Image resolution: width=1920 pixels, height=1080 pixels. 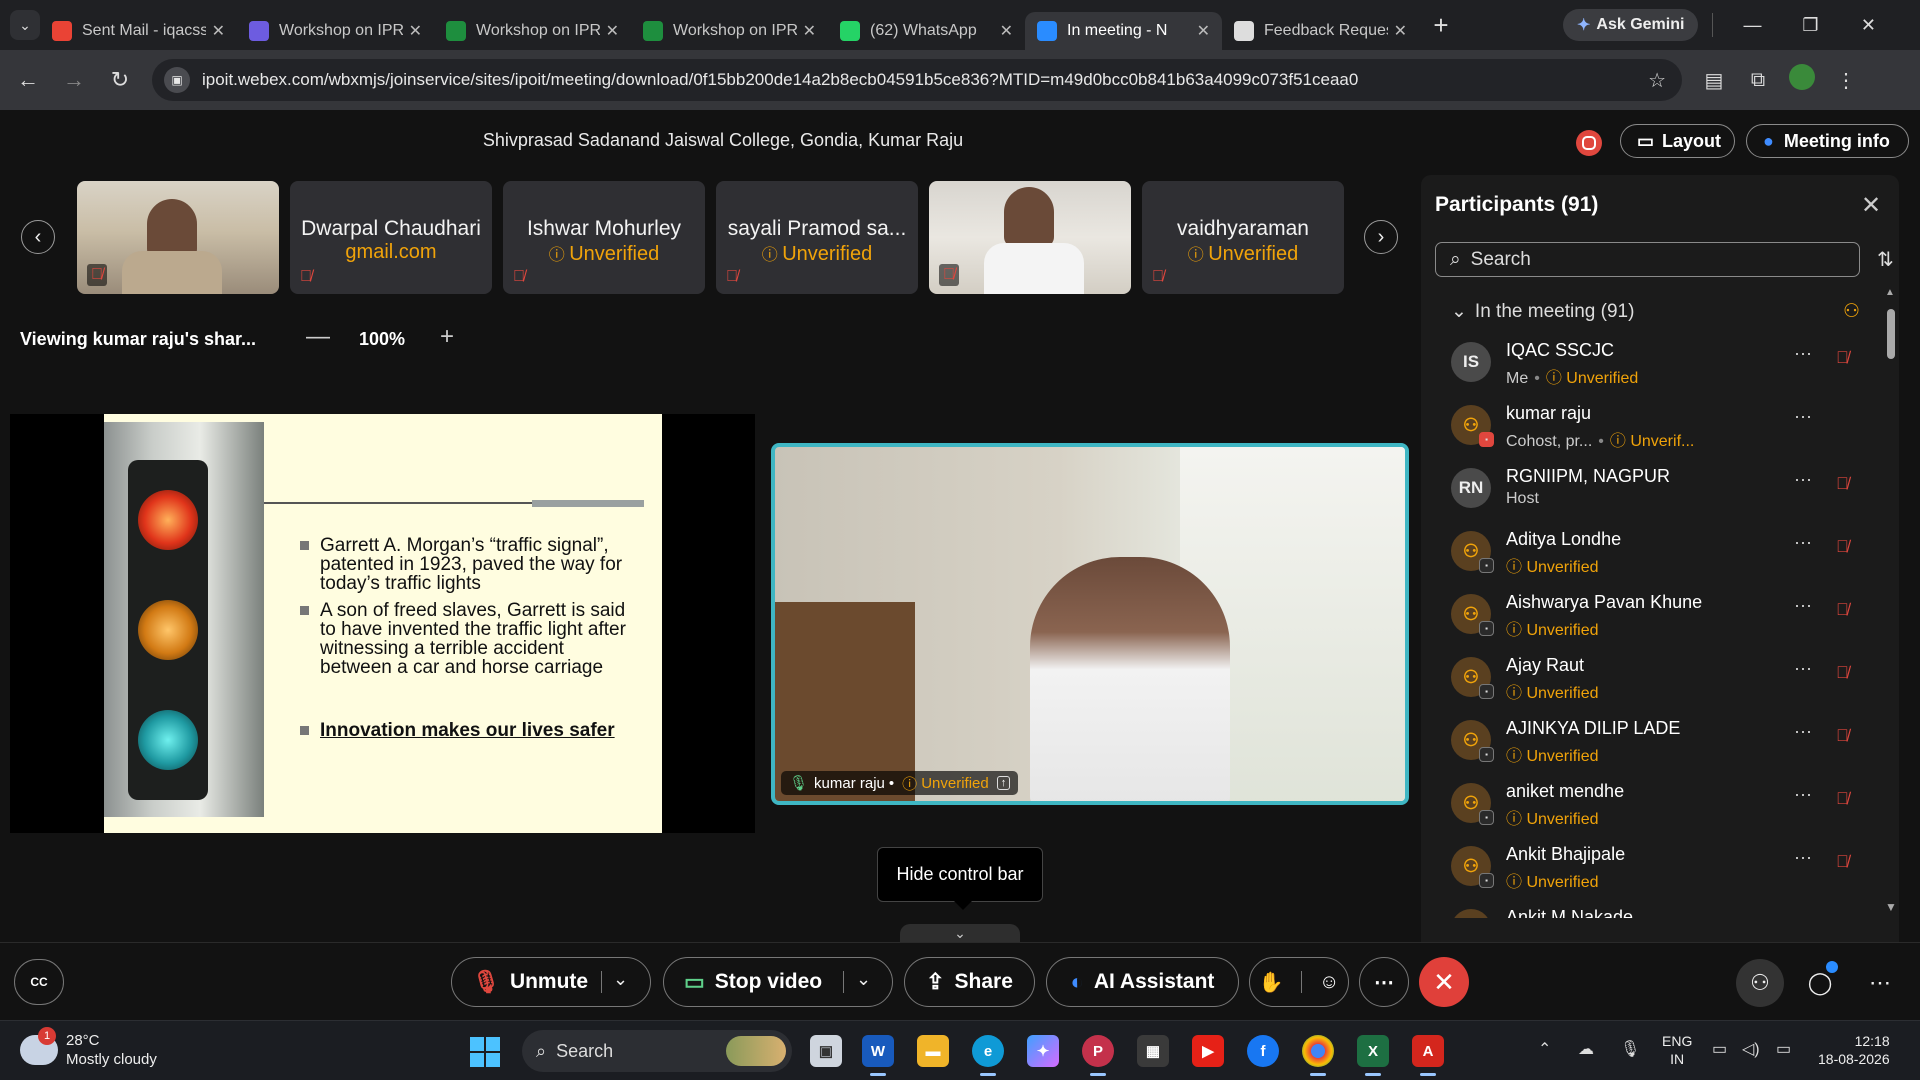 I want to click on onedrive-icon: ☁, so click(x=1586, y=1049).